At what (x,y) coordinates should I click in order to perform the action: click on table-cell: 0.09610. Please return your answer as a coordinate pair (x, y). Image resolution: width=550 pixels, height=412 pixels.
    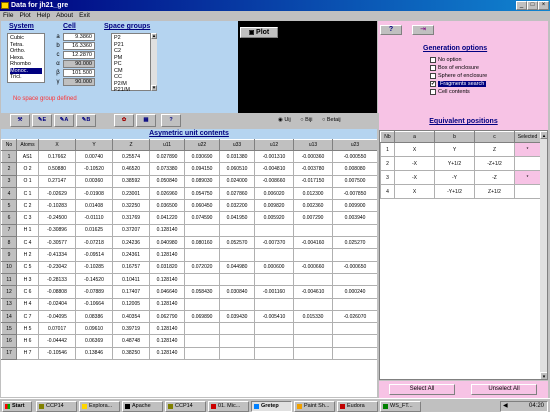
    Looking at the image, I should click on (94, 329).